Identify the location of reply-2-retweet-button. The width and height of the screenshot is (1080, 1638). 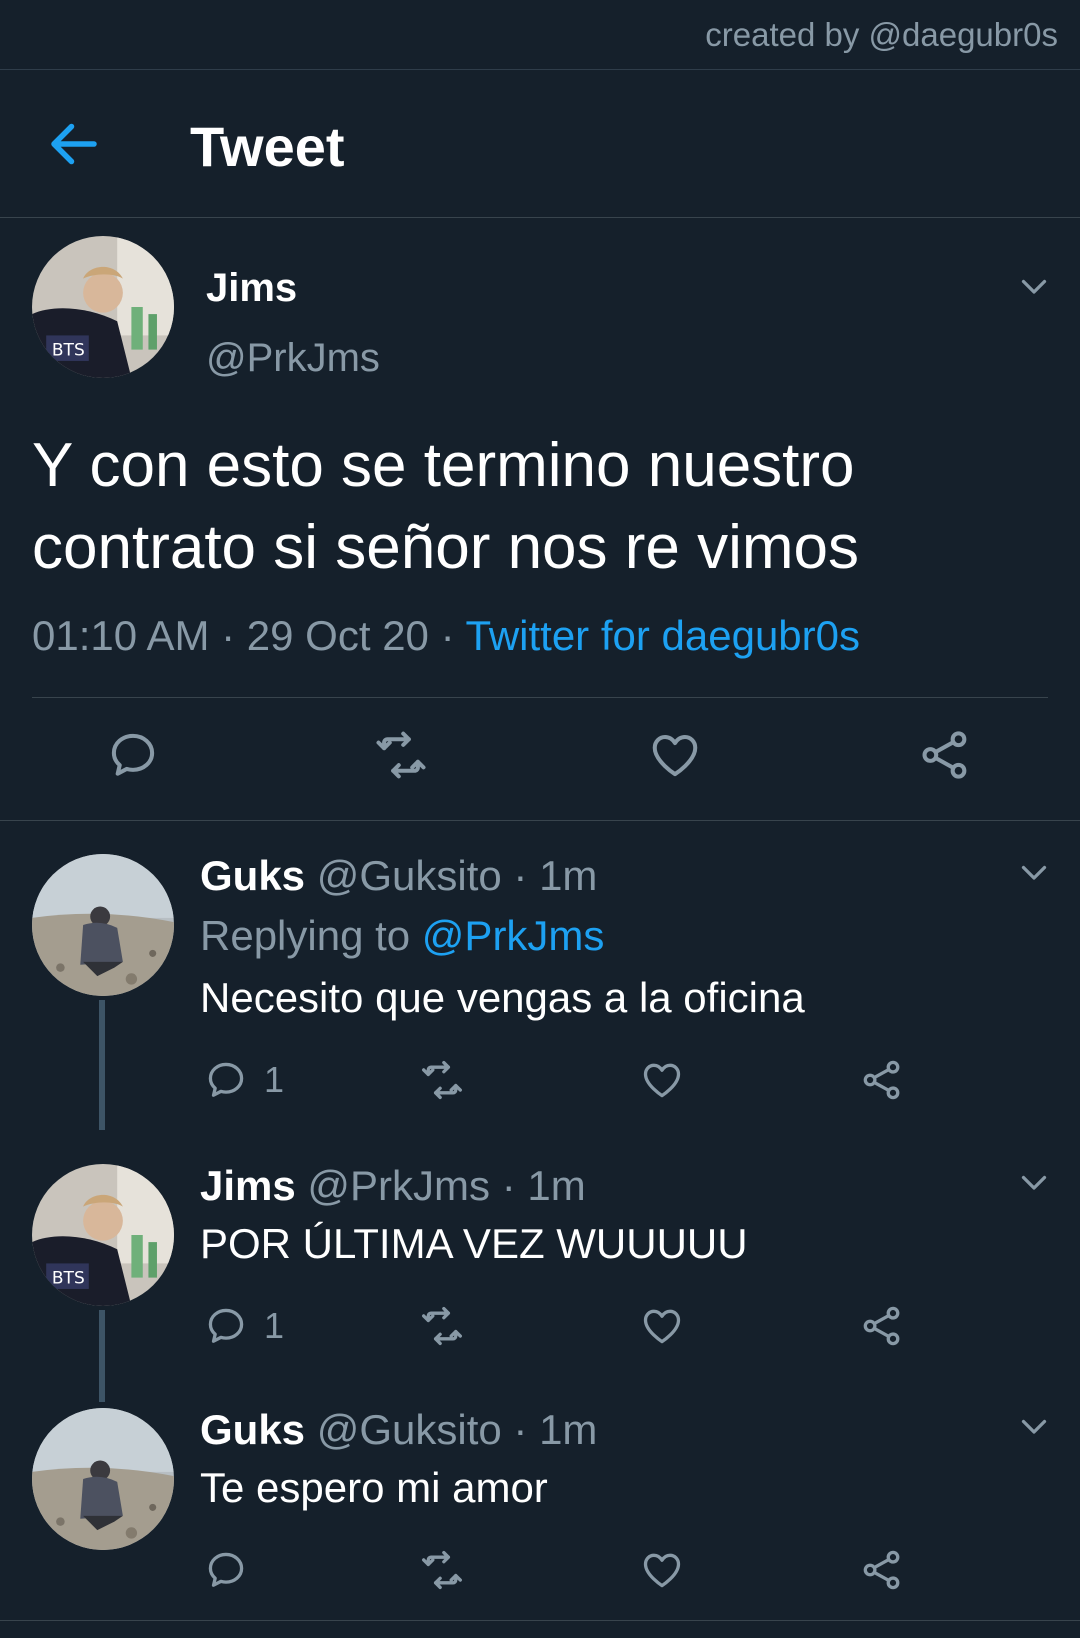
(442, 1326).